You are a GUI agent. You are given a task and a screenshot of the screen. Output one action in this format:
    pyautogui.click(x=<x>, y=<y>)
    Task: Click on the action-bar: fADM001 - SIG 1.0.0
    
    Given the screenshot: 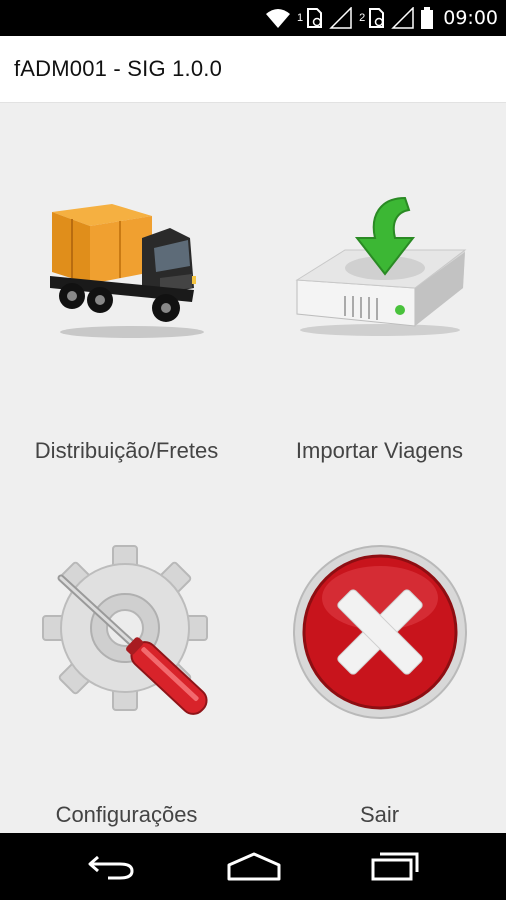 What is the action you would take?
    pyautogui.click(x=253, y=69)
    